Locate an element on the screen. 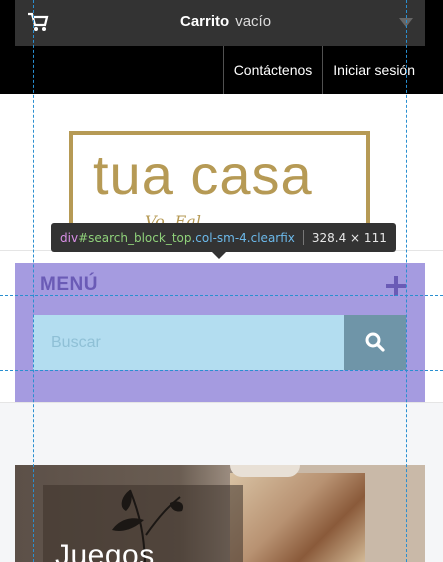 Image resolution: width=443 pixels, height=562 pixels. search-icon is located at coordinates (375, 342).